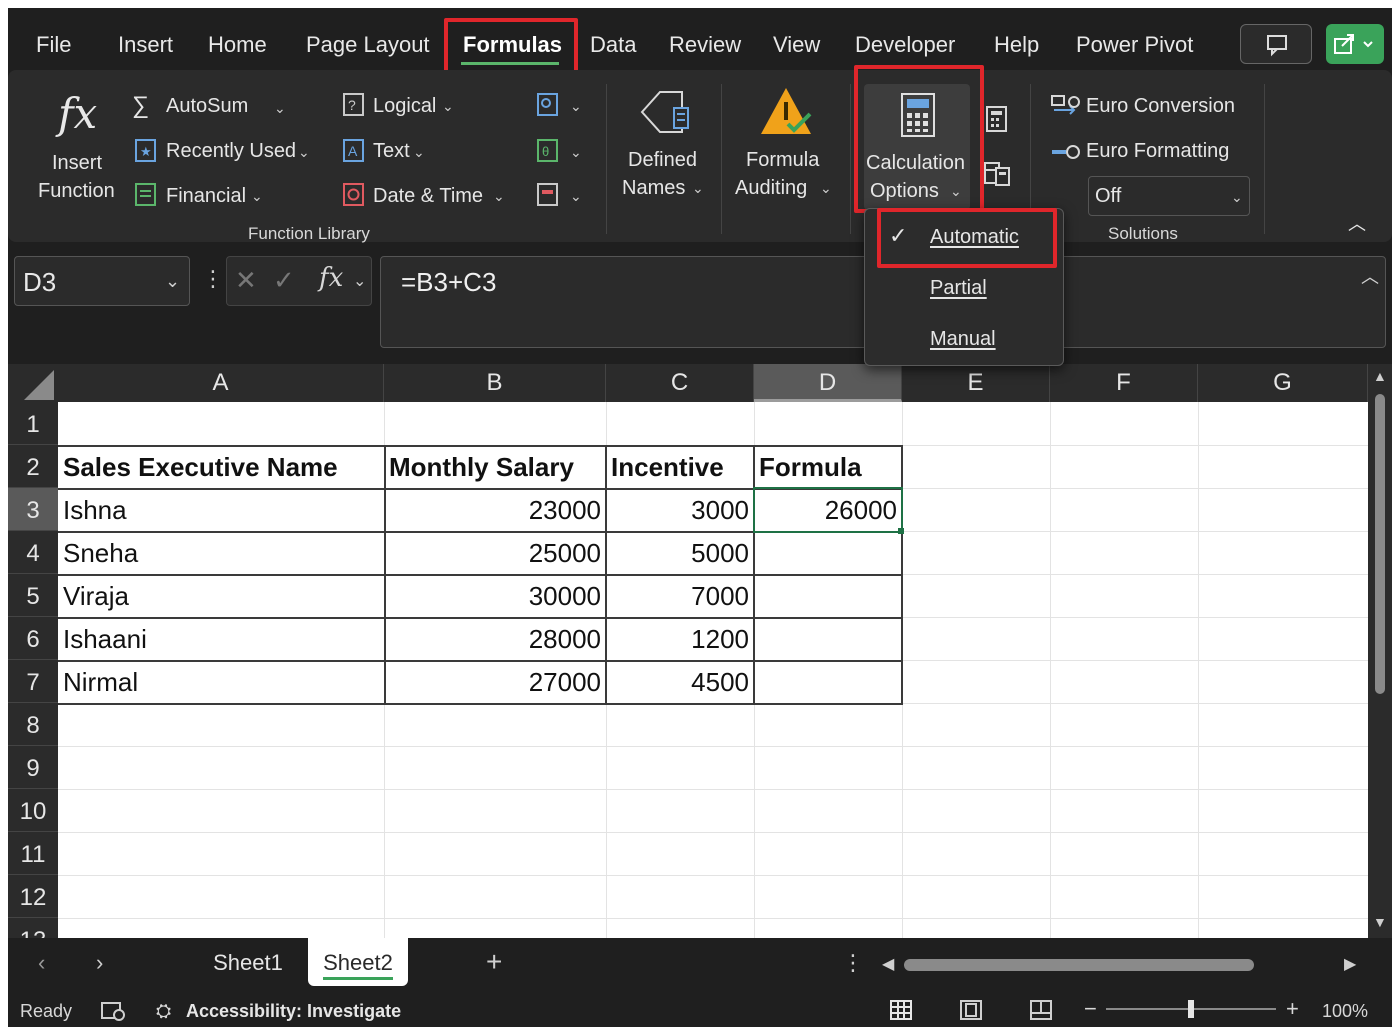  What do you see at coordinates (1283, 383) in the screenshot?
I see `column-header-g: G` at bounding box center [1283, 383].